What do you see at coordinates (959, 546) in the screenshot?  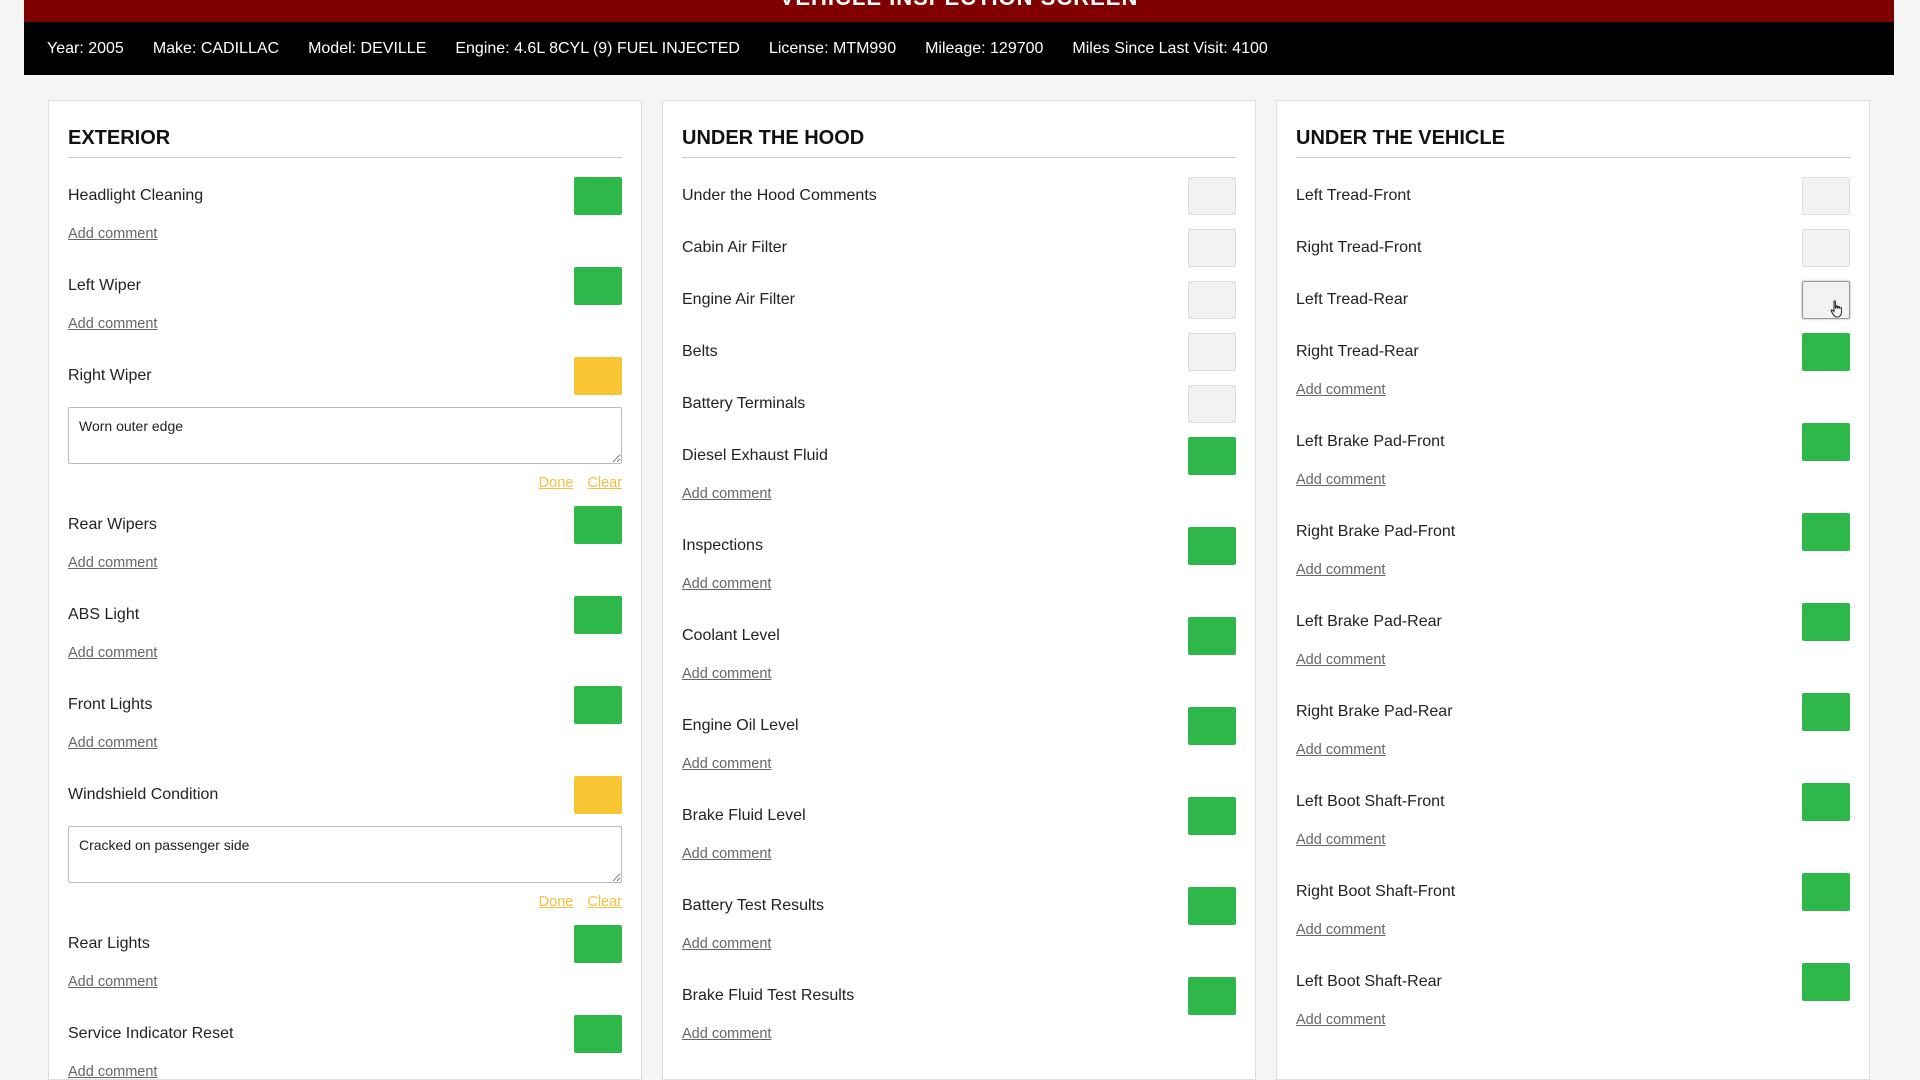 I see `inspection-item-inspections: Inspections` at bounding box center [959, 546].